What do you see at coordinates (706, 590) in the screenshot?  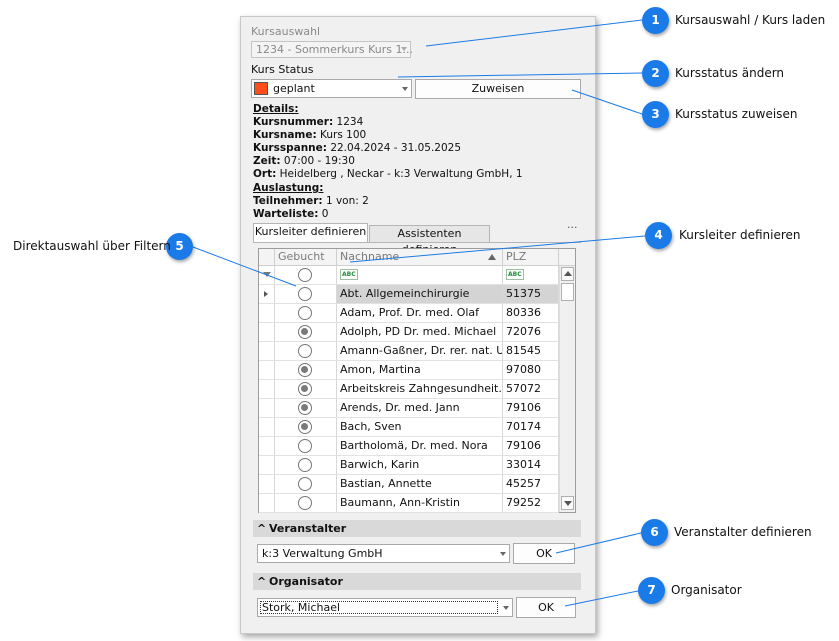 I see `callout-text-7: Organisator` at bounding box center [706, 590].